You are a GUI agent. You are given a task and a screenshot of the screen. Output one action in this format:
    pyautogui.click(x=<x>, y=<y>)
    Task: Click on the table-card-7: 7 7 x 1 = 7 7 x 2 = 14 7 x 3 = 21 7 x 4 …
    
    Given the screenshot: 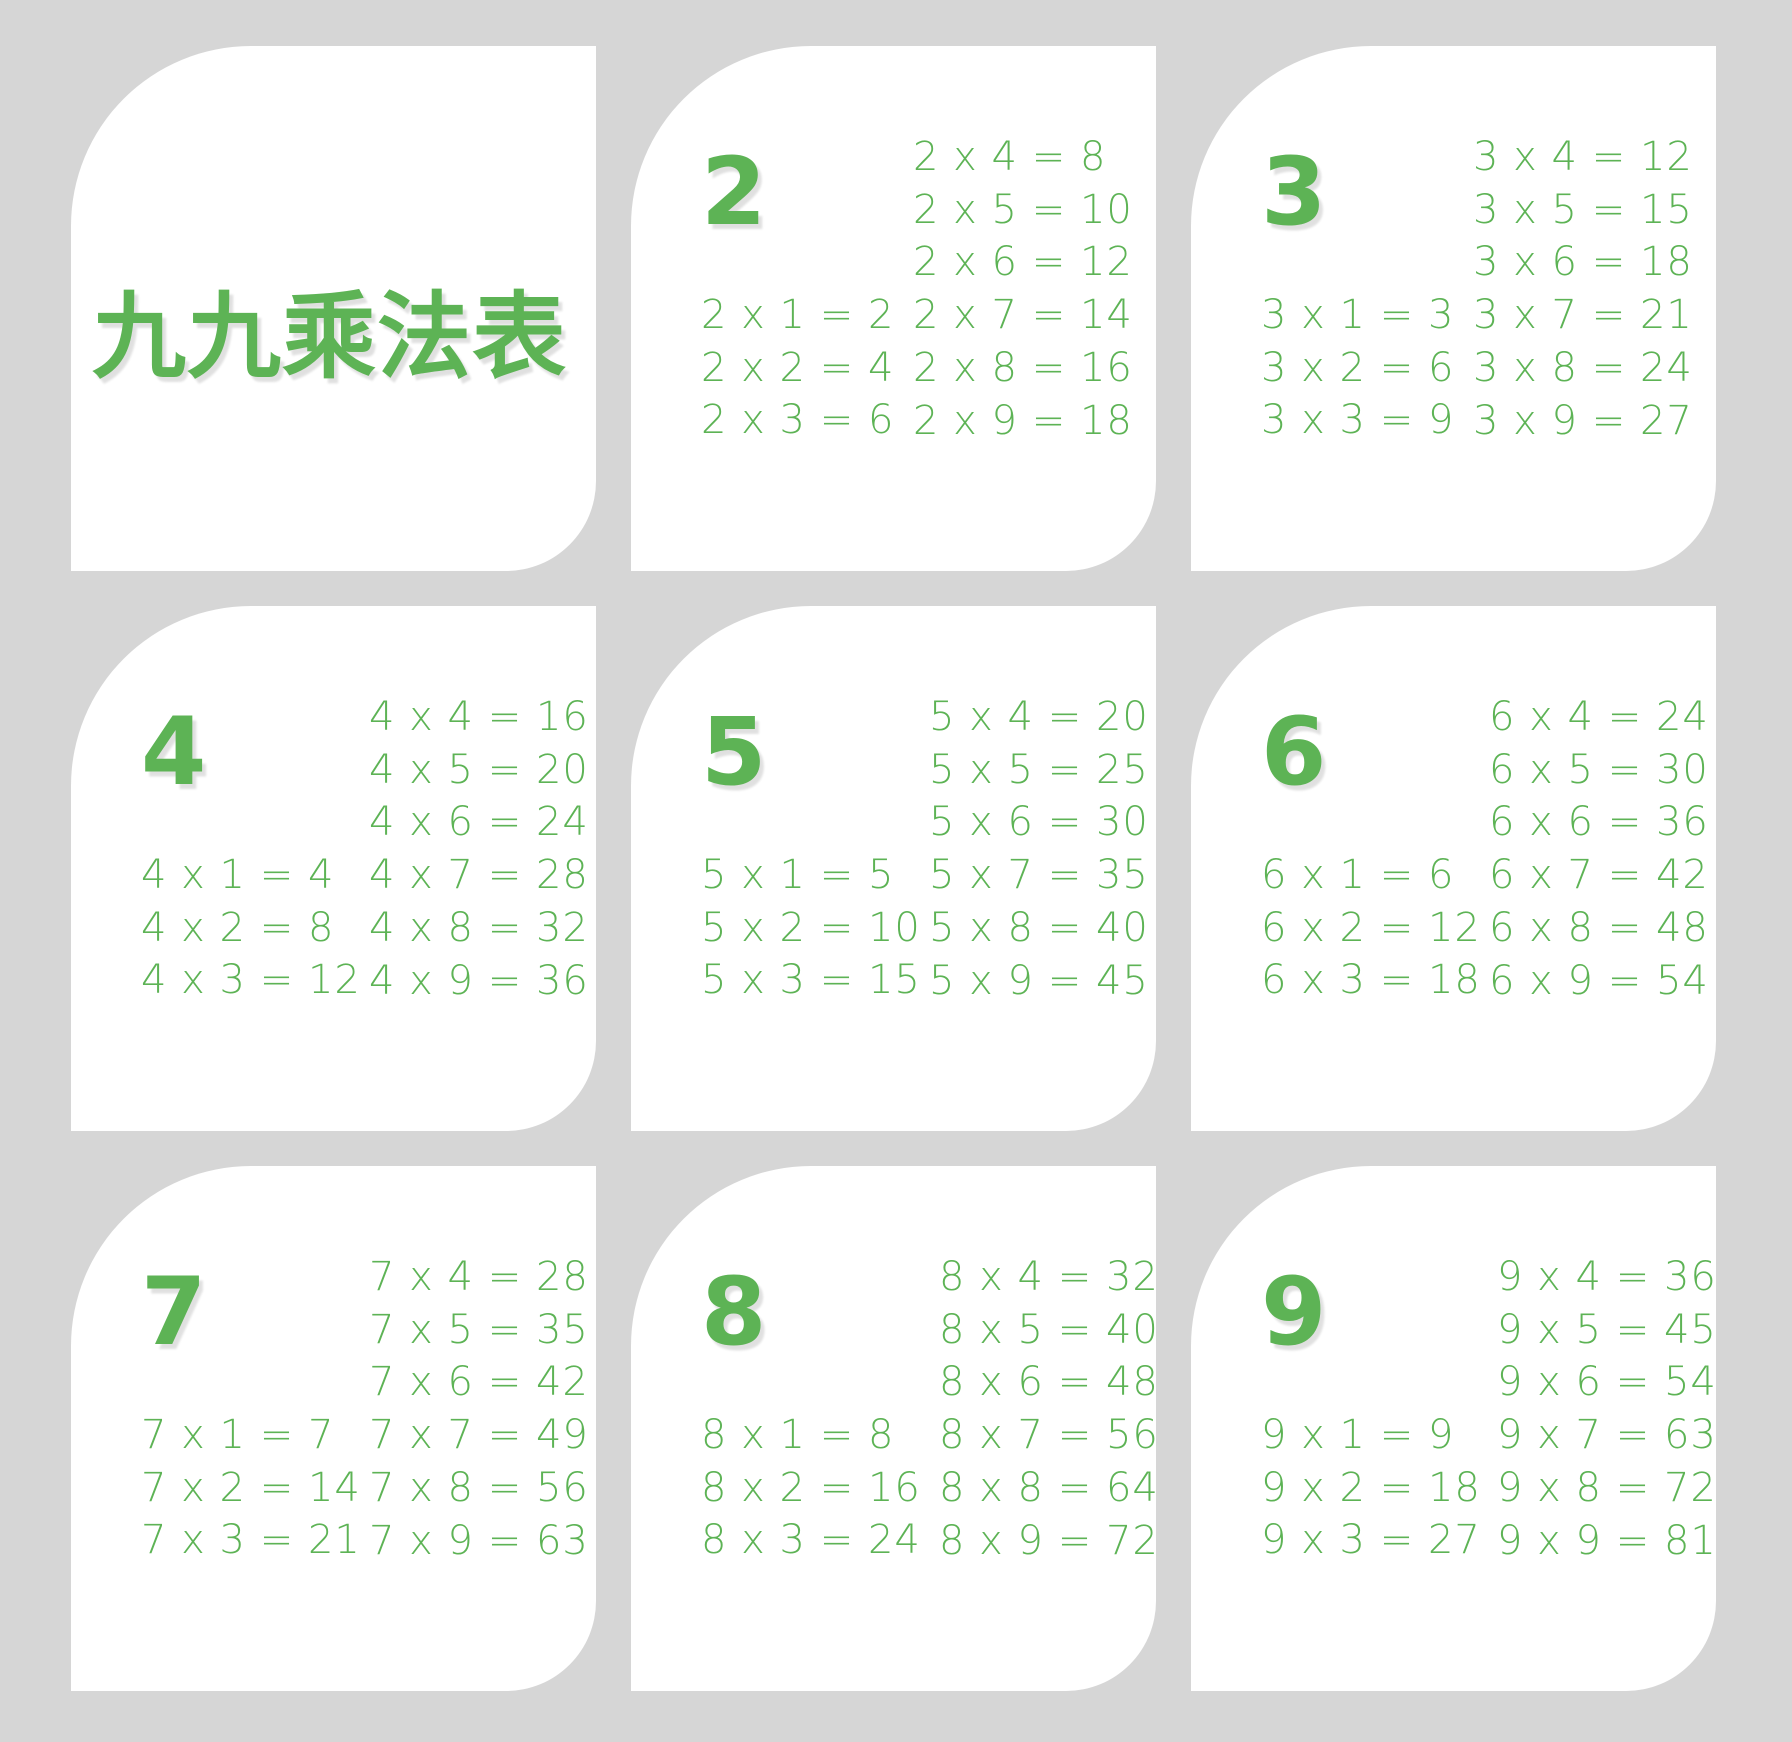 What is the action you would take?
    pyautogui.click(x=333, y=1428)
    